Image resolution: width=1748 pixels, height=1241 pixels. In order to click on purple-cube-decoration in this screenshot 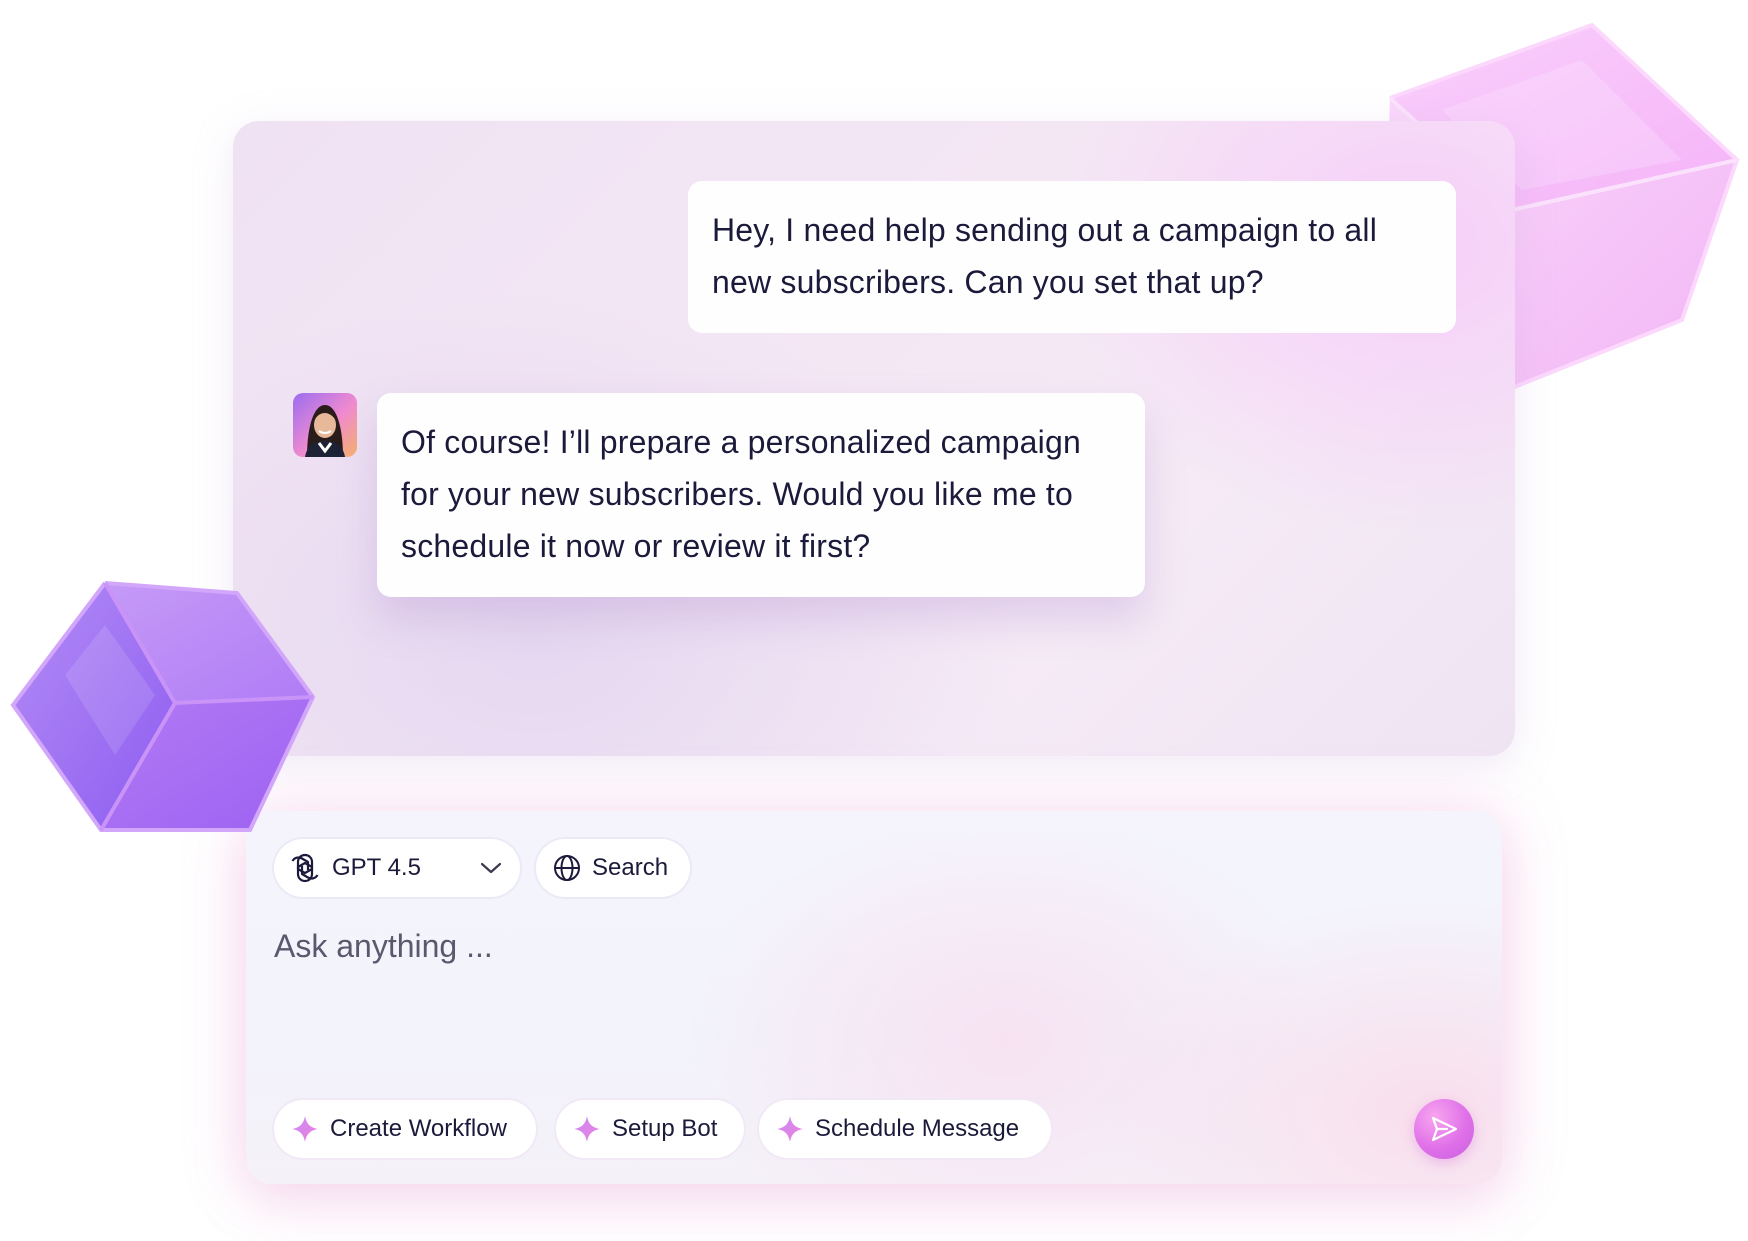, I will do `click(163, 706)`.